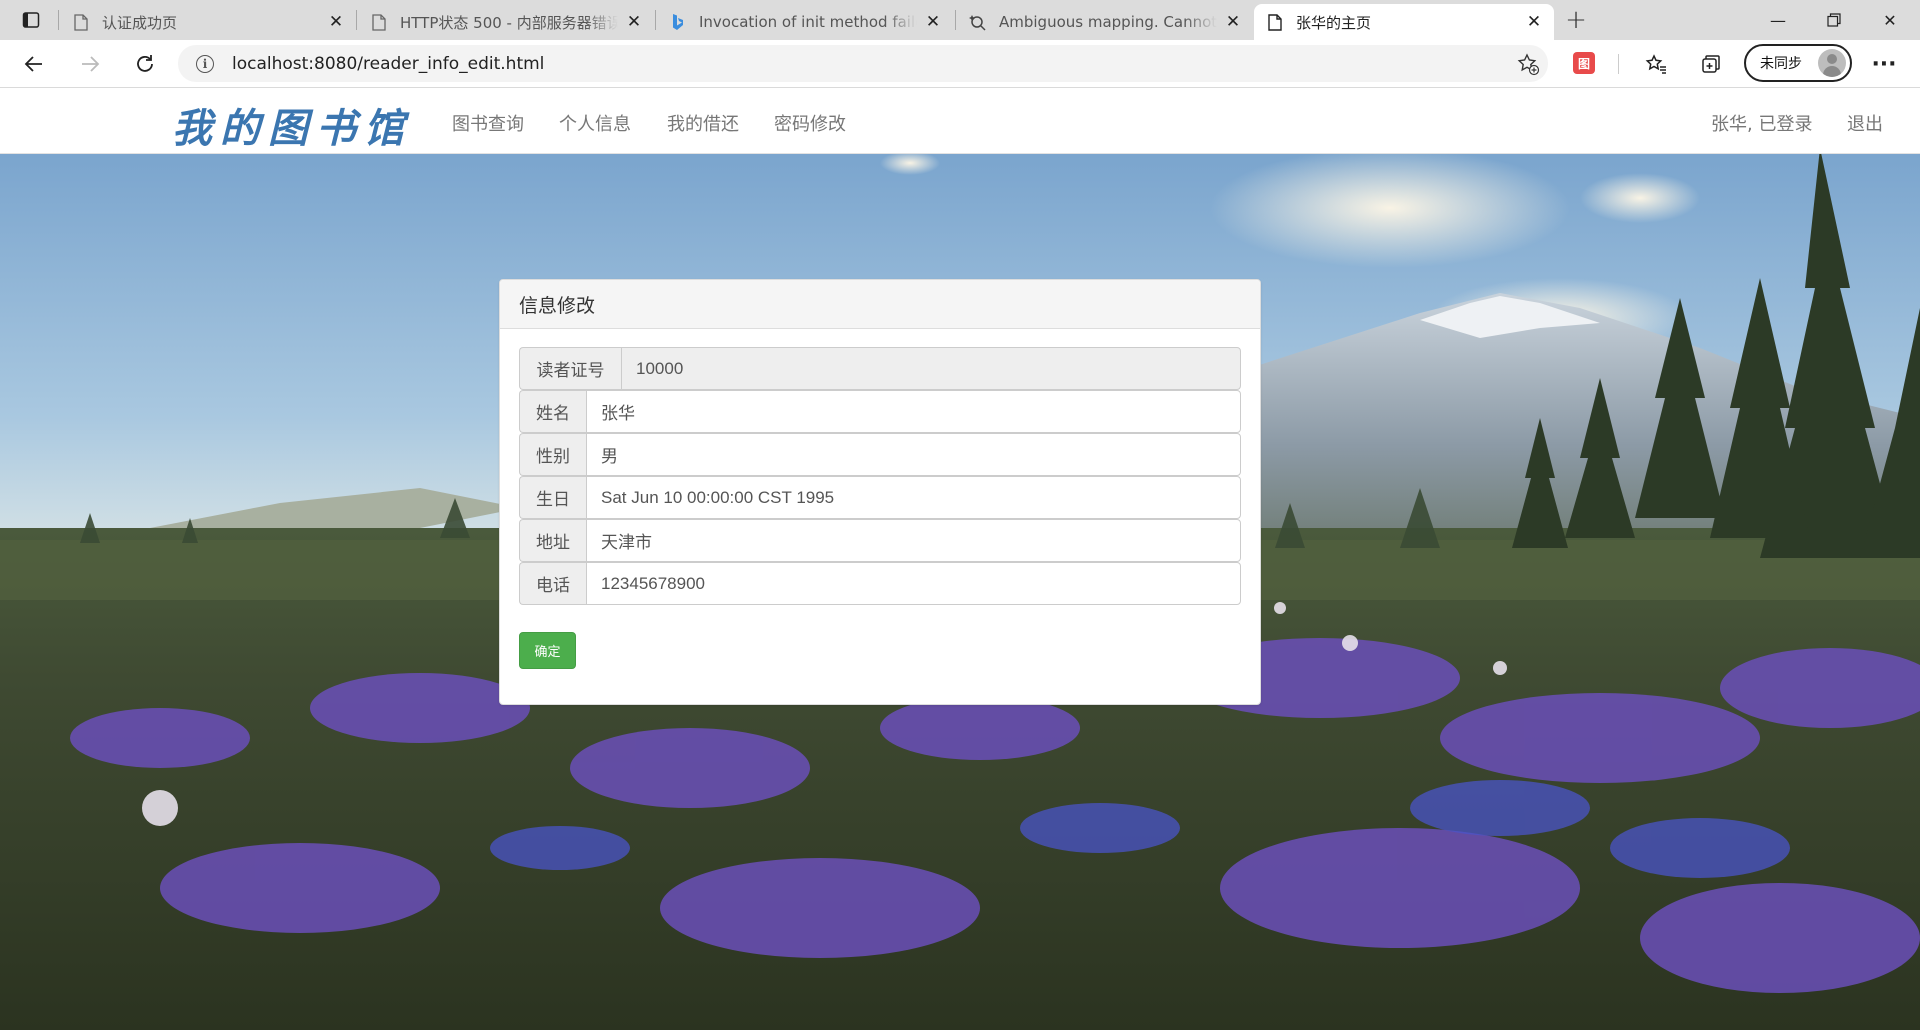 Image resolution: width=1920 pixels, height=1030 pixels. Describe the element at coordinates (863, 63) in the screenshot. I see `address-bar: i localhost:8080/reader_info_edit.html` at that location.